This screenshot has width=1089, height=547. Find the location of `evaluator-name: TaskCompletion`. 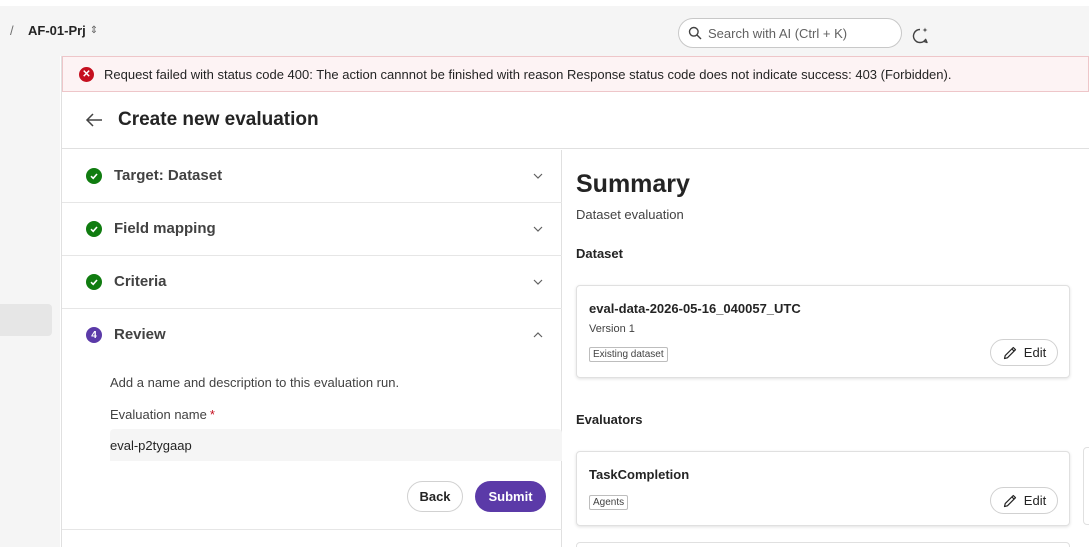

evaluator-name: TaskCompletion is located at coordinates (639, 474).